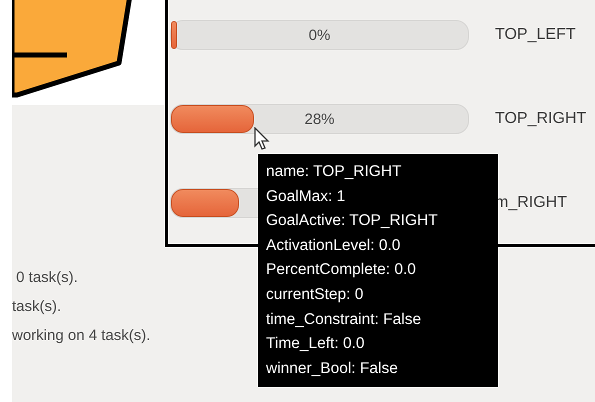  What do you see at coordinates (540, 119) in the screenshot?
I see `goal-label: TOP_RIGHT` at bounding box center [540, 119].